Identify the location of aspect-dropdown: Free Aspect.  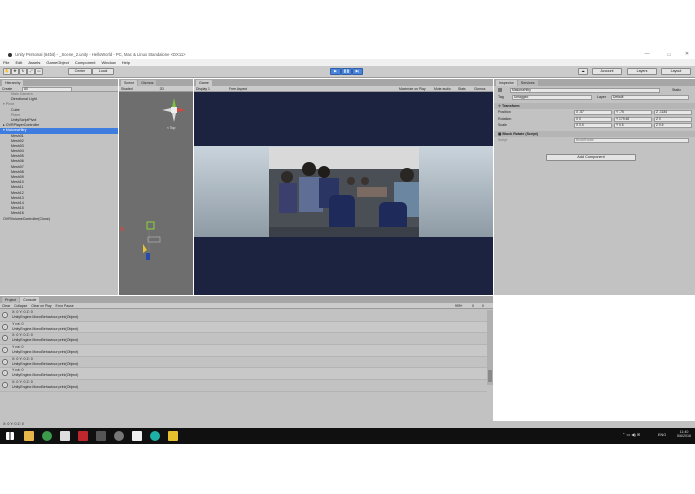
(238, 89).